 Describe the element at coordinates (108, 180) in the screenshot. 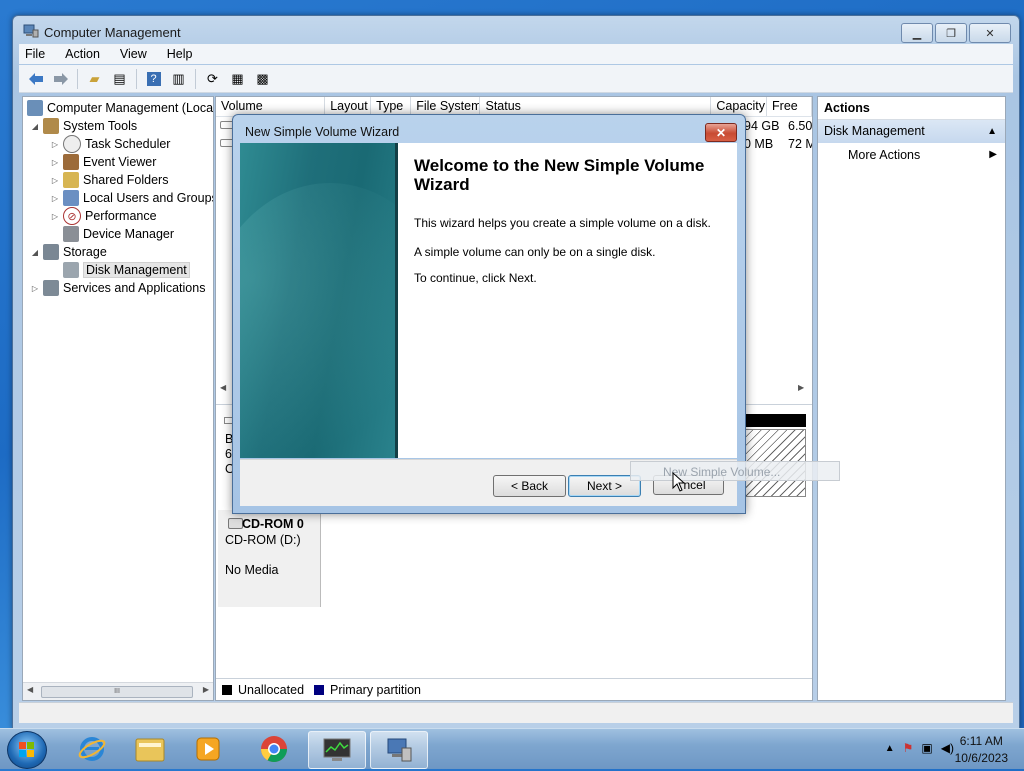

I see `tree-item-shared-folders: ▷ Shared Folders` at that location.